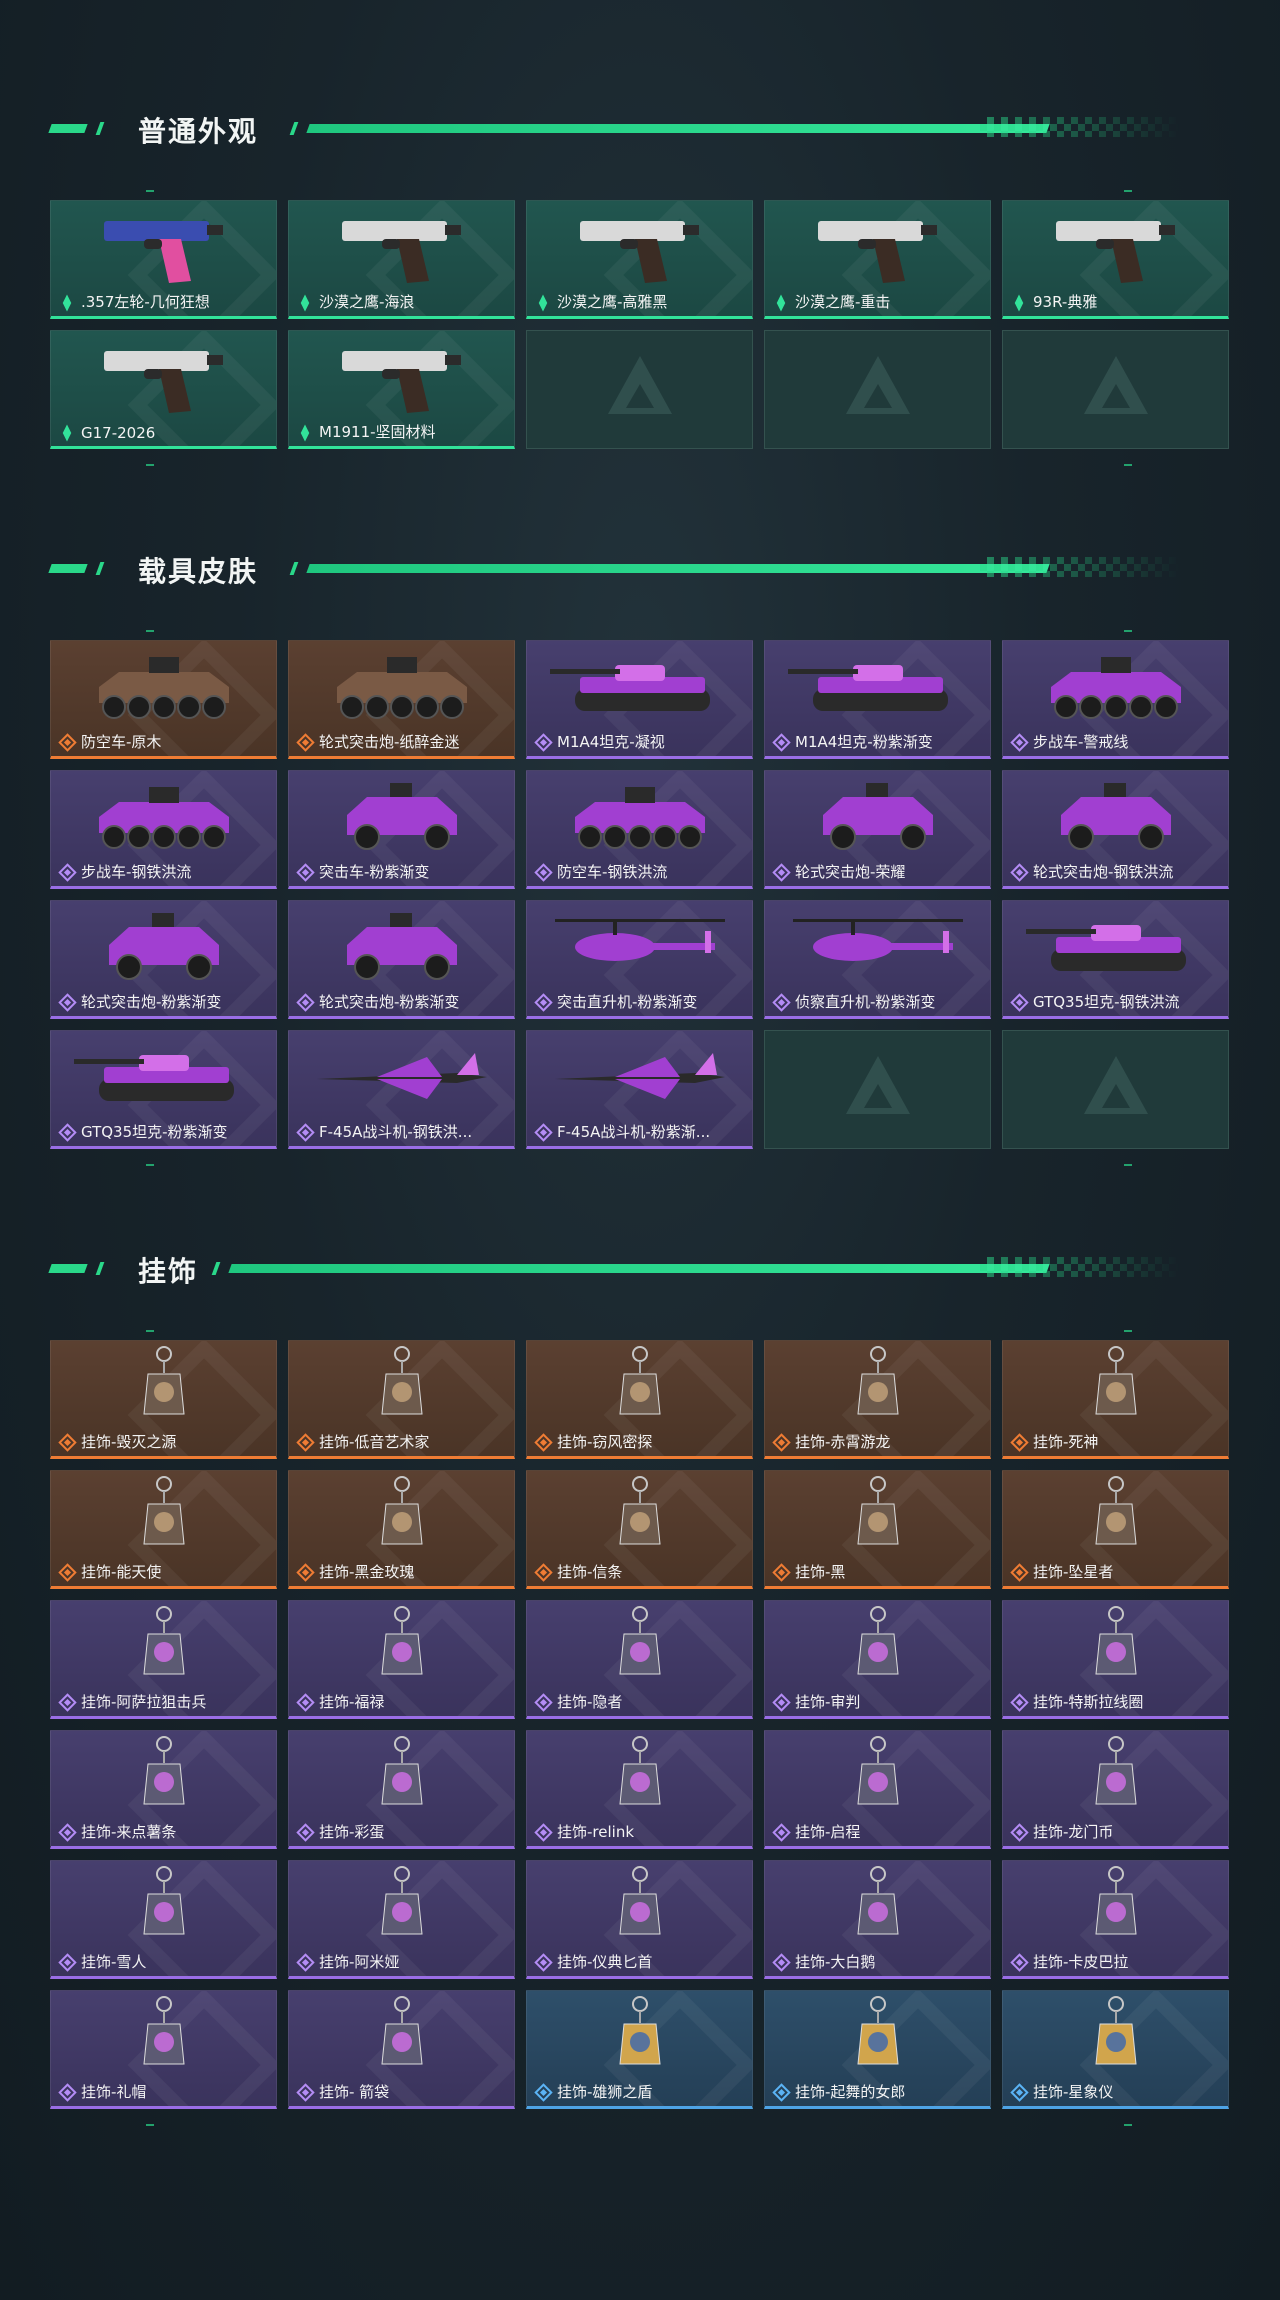  Describe the element at coordinates (639, 1529) in the screenshot. I see `item-card: 挂饰-信条` at that location.